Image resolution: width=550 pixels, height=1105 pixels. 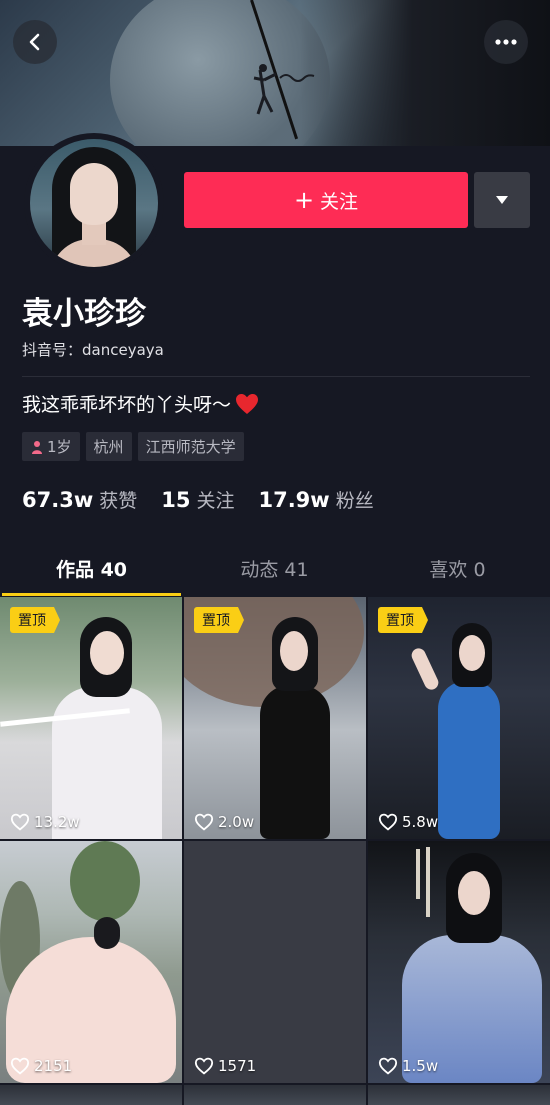 I want to click on profile-name: 袁小珍珍, so click(x=84, y=314).